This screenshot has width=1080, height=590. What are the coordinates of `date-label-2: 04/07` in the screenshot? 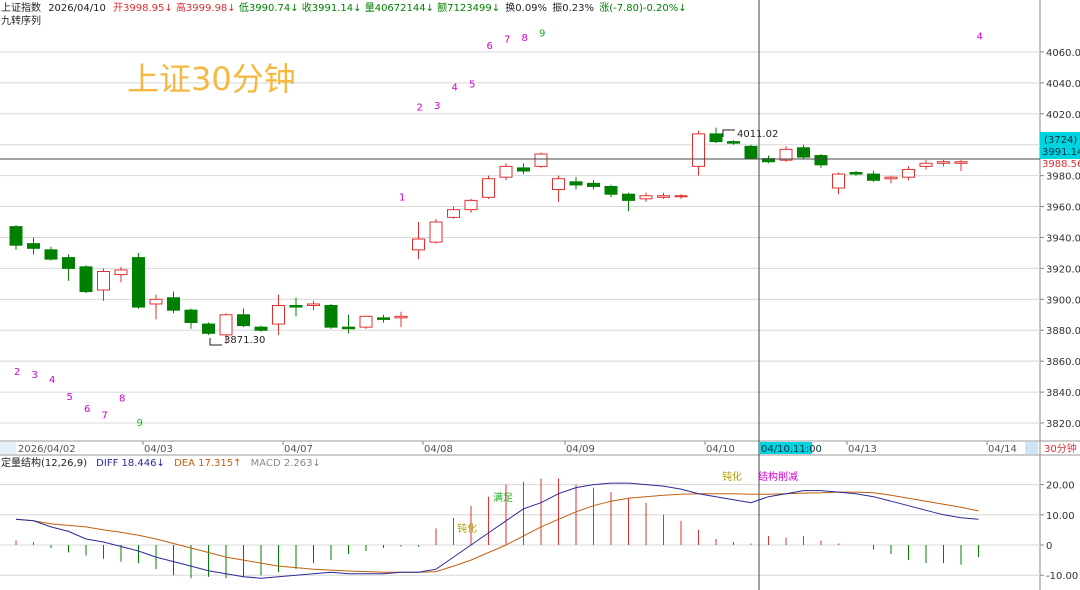 It's located at (298, 449).